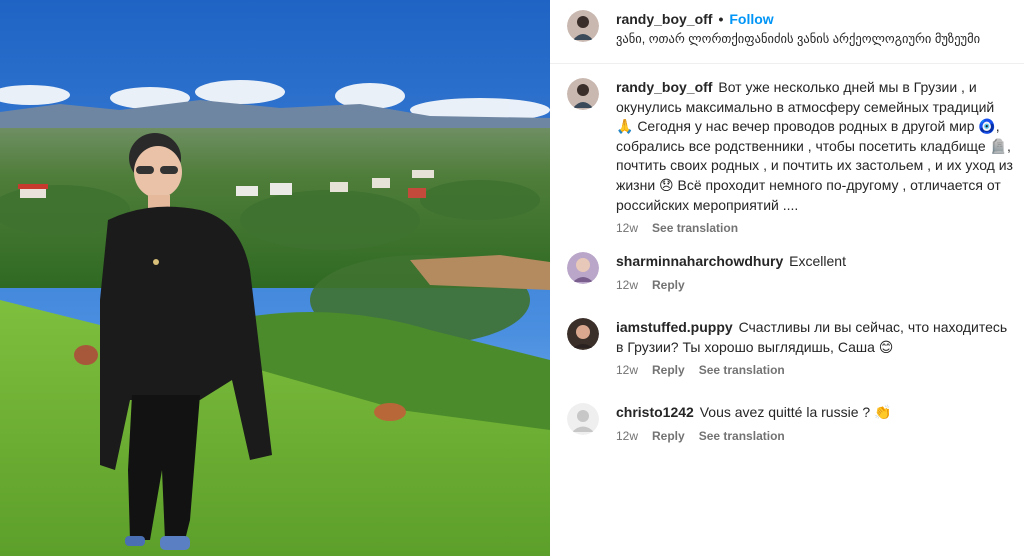 The height and width of the screenshot is (556, 1024). What do you see at coordinates (699, 261) in the screenshot?
I see `comment-username: sharminnaharchowdhury` at bounding box center [699, 261].